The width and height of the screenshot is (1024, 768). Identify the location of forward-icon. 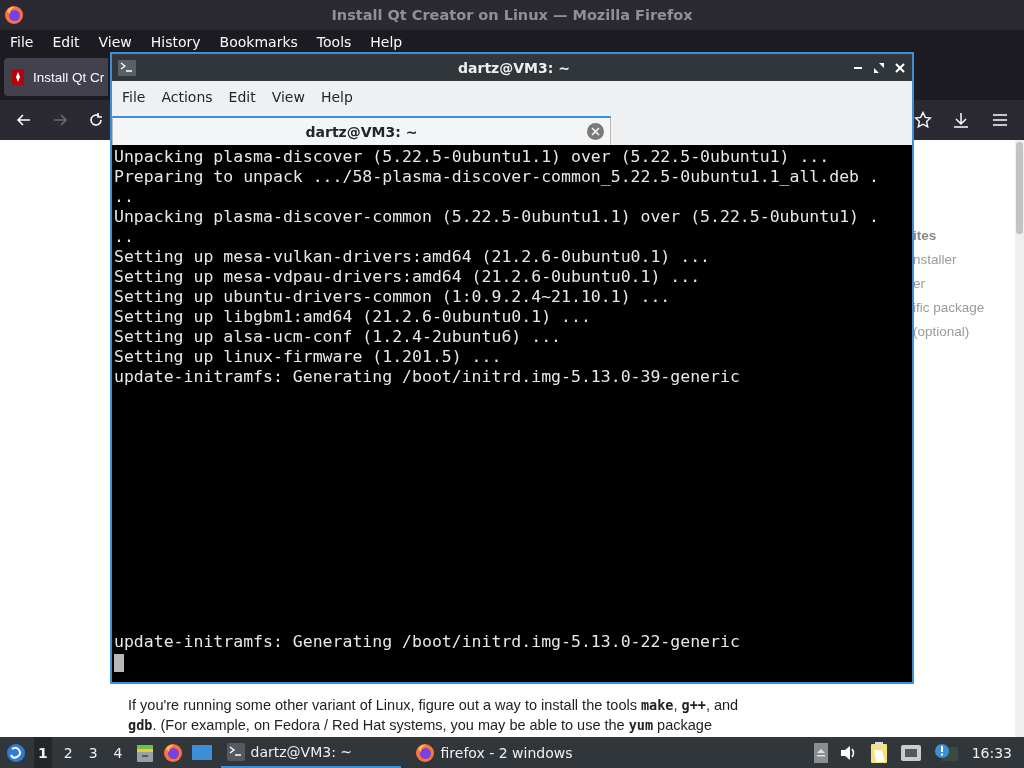
(60, 120).